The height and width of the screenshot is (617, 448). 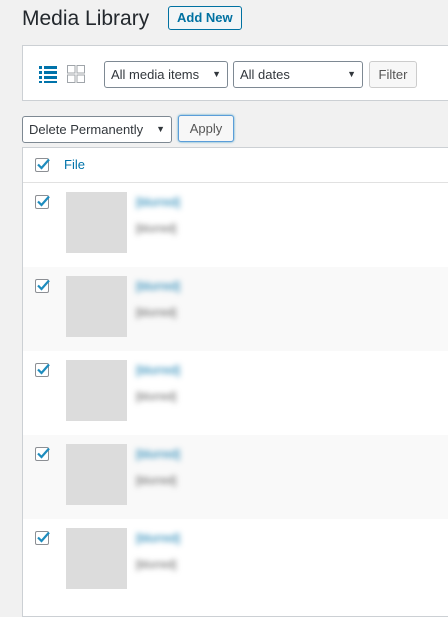 What do you see at coordinates (298, 74) in the screenshot?
I see `date-select: All dates ▼` at bounding box center [298, 74].